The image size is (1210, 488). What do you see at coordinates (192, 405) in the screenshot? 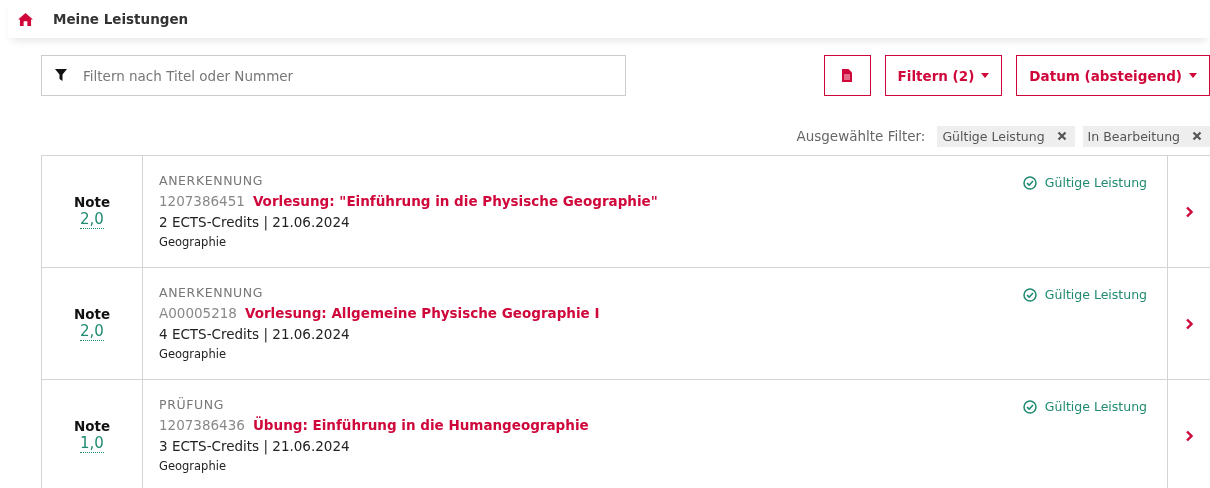
I see `record-type: PRÜFUNG` at bounding box center [192, 405].